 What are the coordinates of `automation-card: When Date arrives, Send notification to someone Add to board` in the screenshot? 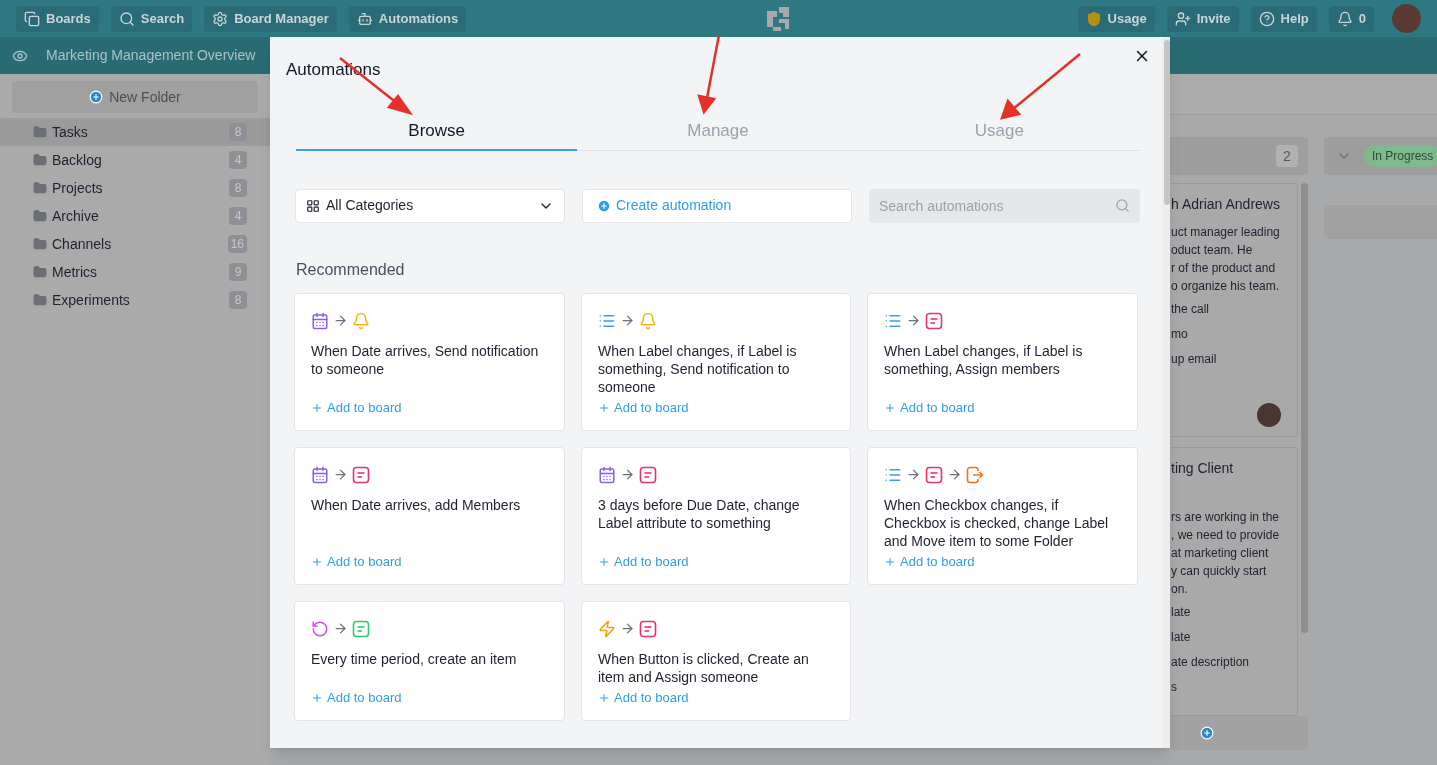 It's located at (429, 361).